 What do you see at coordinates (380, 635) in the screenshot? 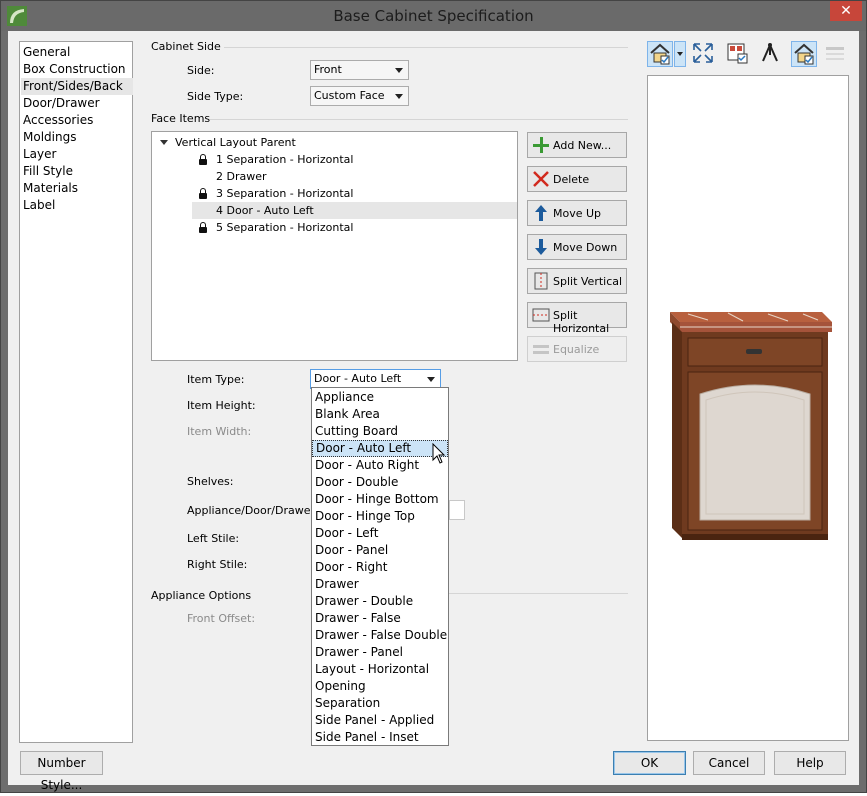
I see `option-drawer-false-double: Drawer - False Double` at bounding box center [380, 635].